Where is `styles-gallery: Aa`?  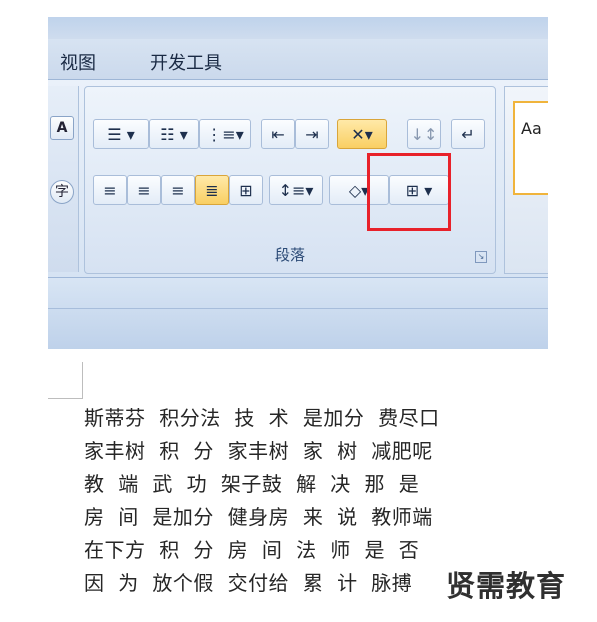
styles-gallery: Aa is located at coordinates (526, 180).